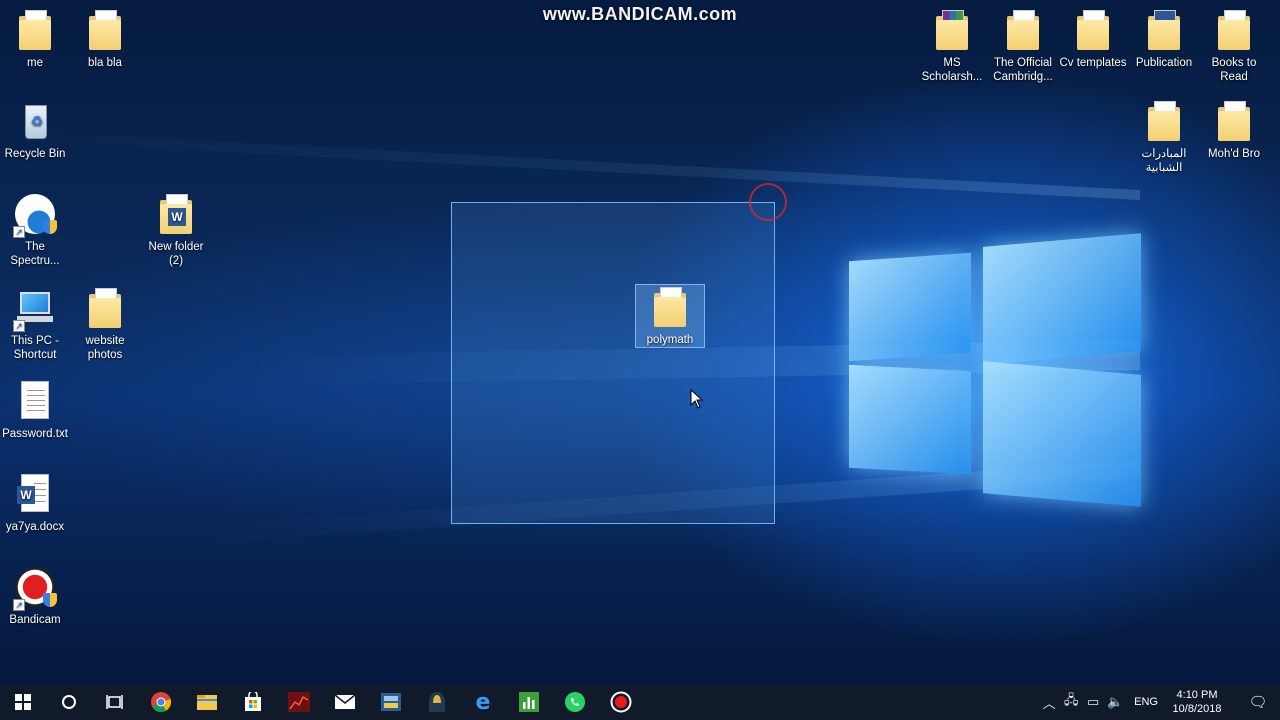  I want to click on cortana-icon, so click(69, 702).